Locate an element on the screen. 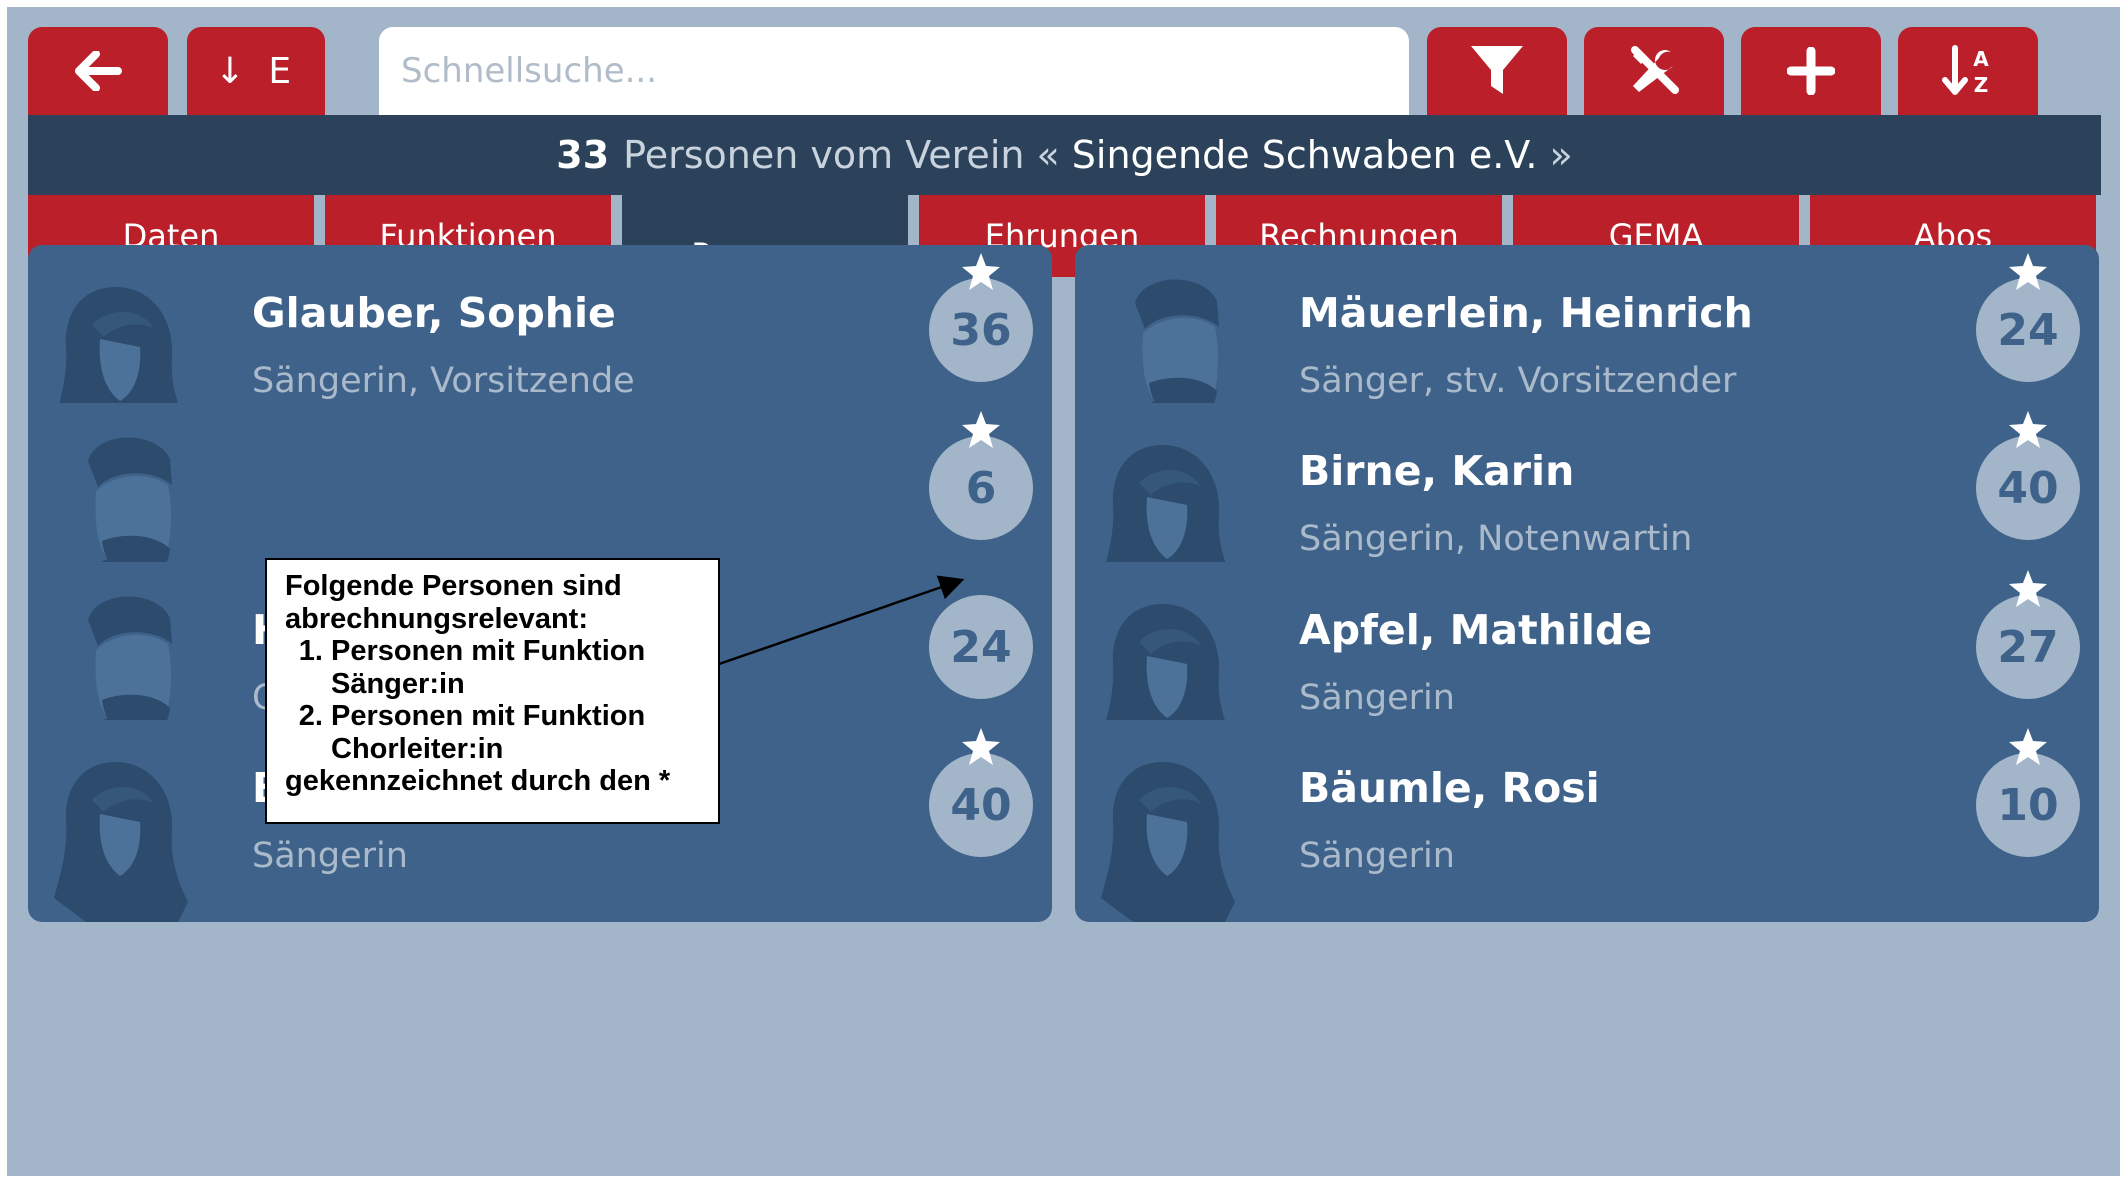 This screenshot has width=2127, height=1181. filter-button is located at coordinates (1497, 71).